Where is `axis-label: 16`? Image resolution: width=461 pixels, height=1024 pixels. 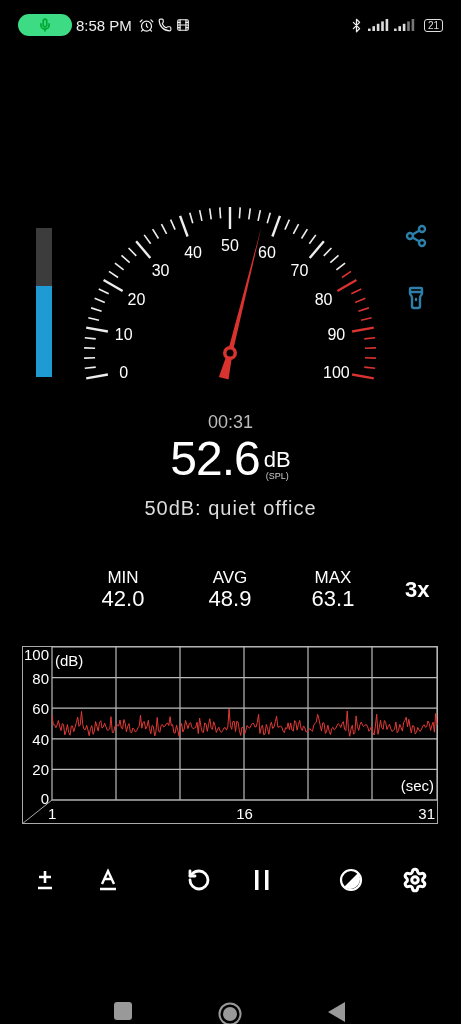 axis-label: 16 is located at coordinates (244, 814).